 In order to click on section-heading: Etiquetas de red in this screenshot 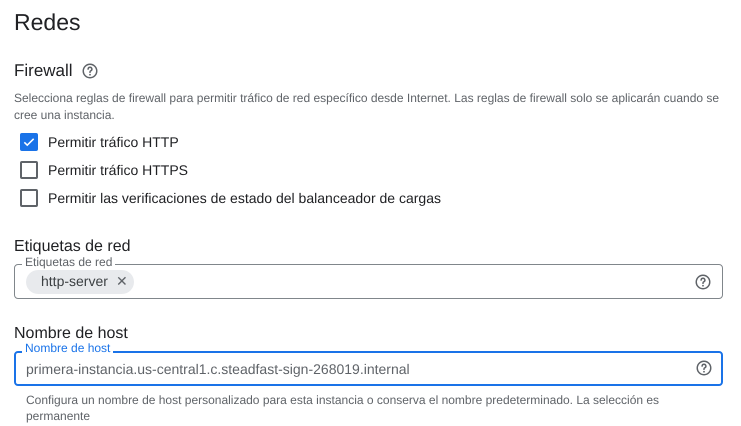, I will do `click(73, 247)`.